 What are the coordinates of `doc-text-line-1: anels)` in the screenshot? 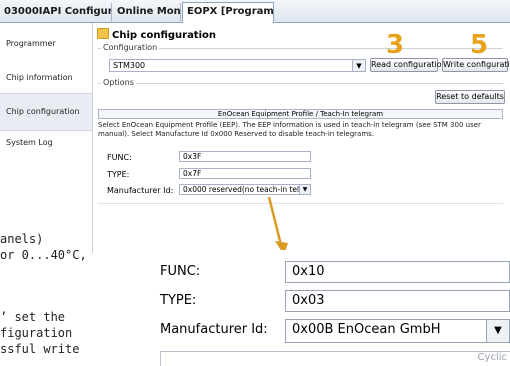 It's located at (22, 239).